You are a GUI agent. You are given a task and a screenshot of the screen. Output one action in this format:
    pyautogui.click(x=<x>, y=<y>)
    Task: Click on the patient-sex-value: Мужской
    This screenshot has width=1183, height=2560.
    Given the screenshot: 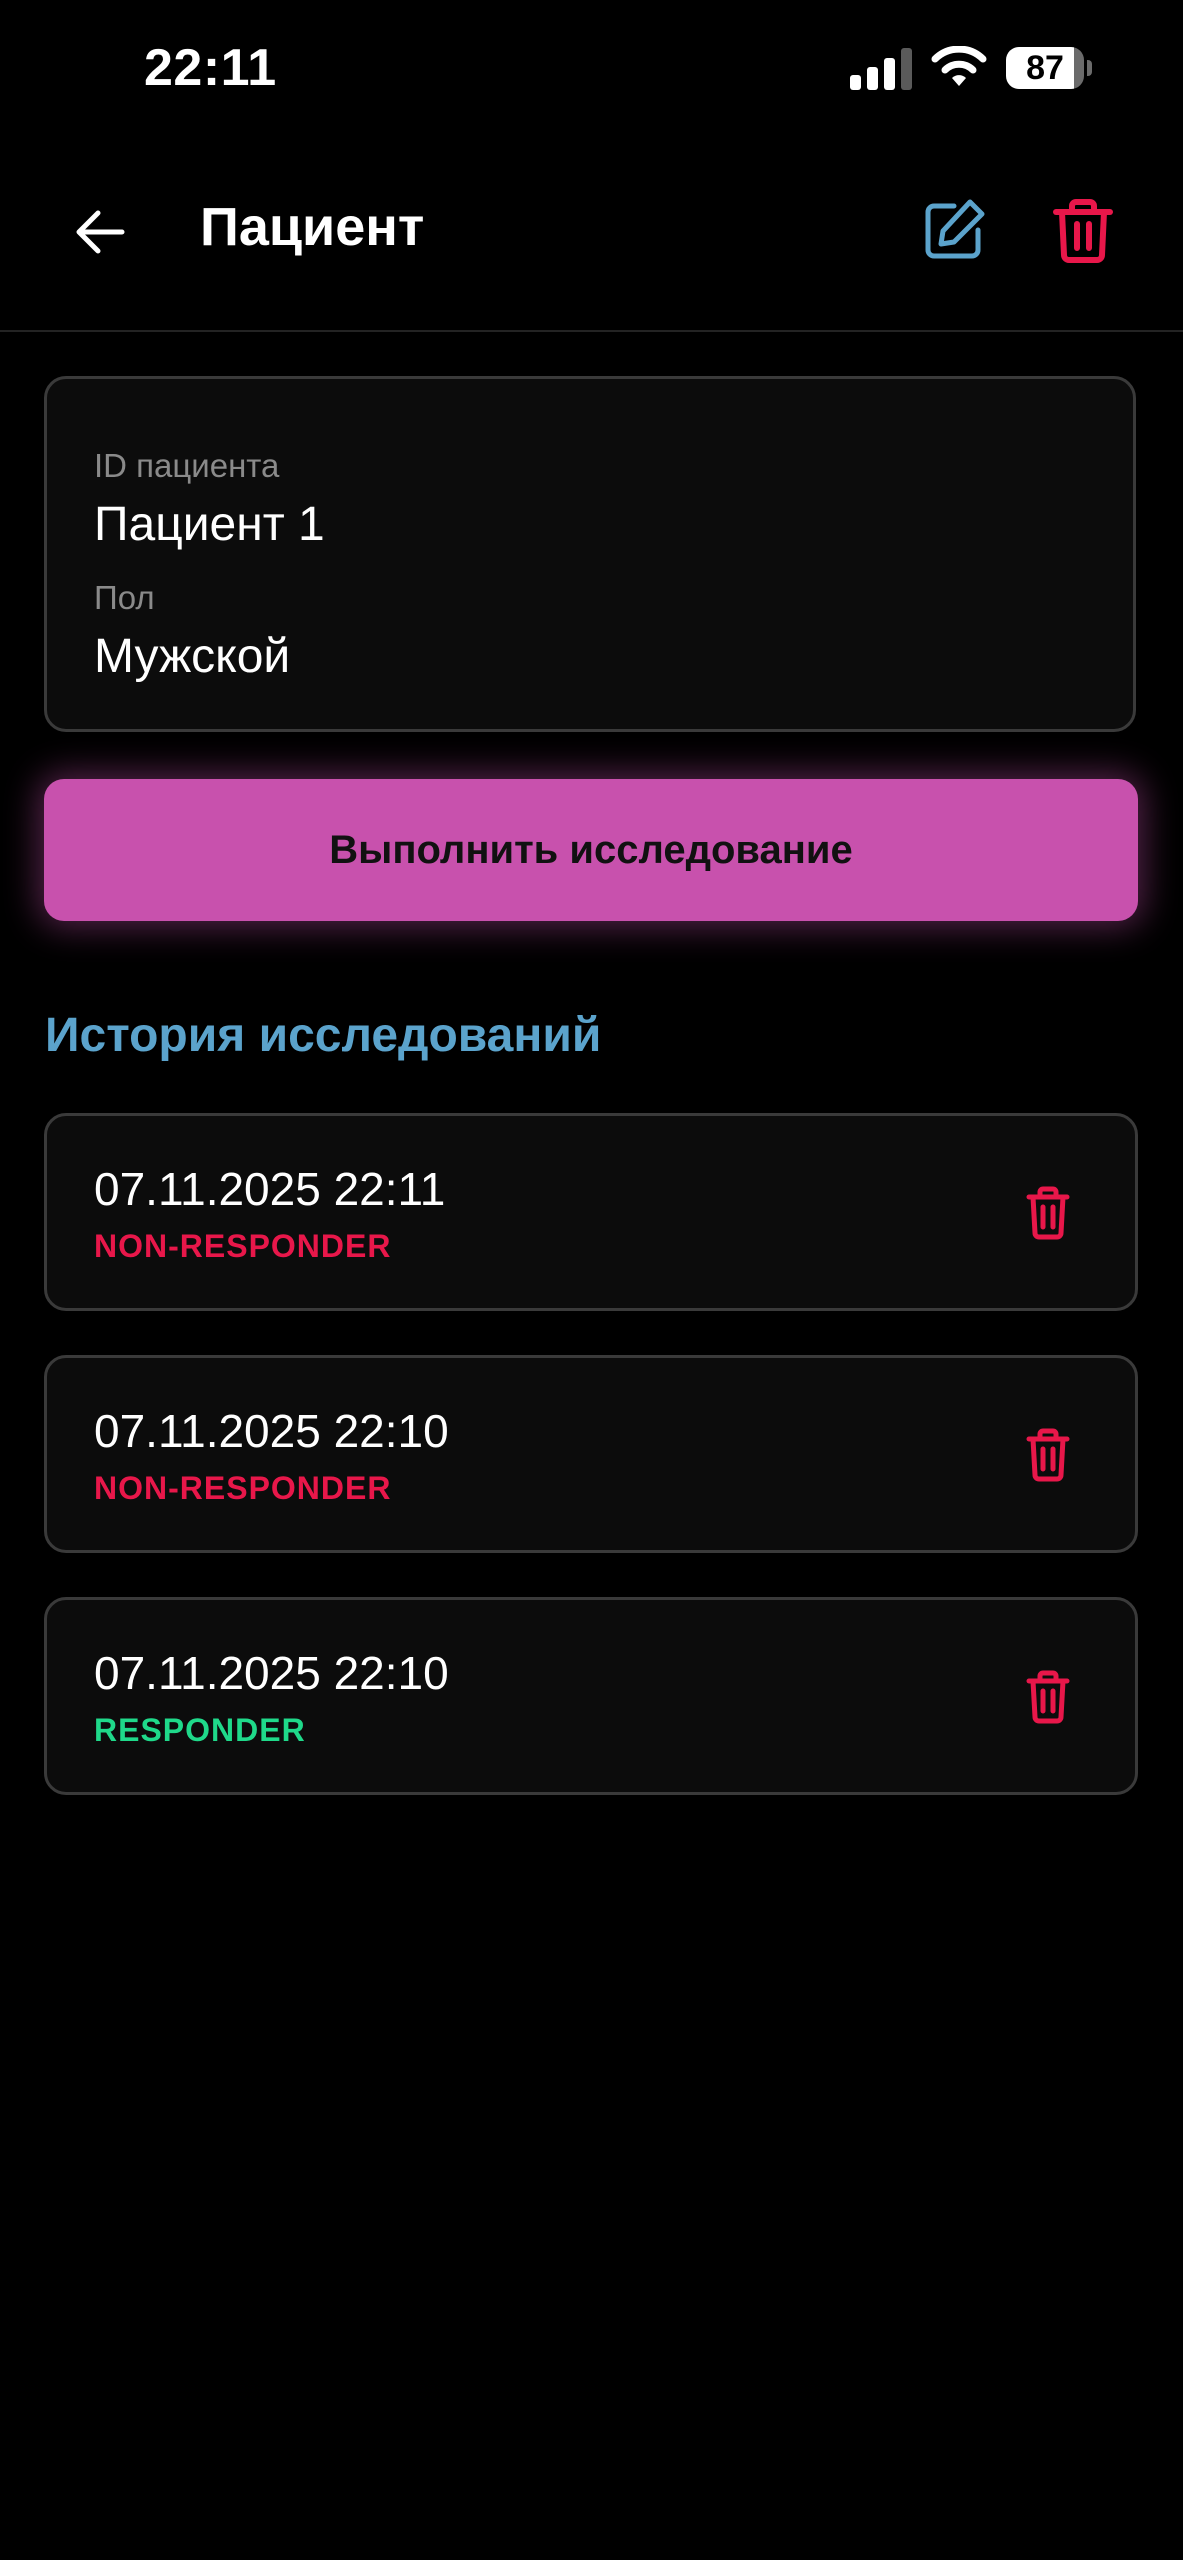 What is the action you would take?
    pyautogui.click(x=192, y=656)
    